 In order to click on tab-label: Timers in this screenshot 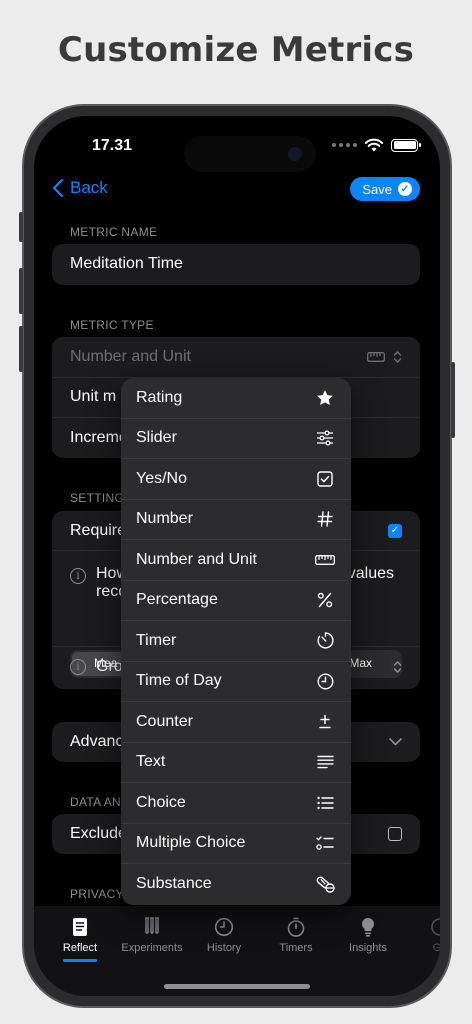, I will do `click(296, 948)`.